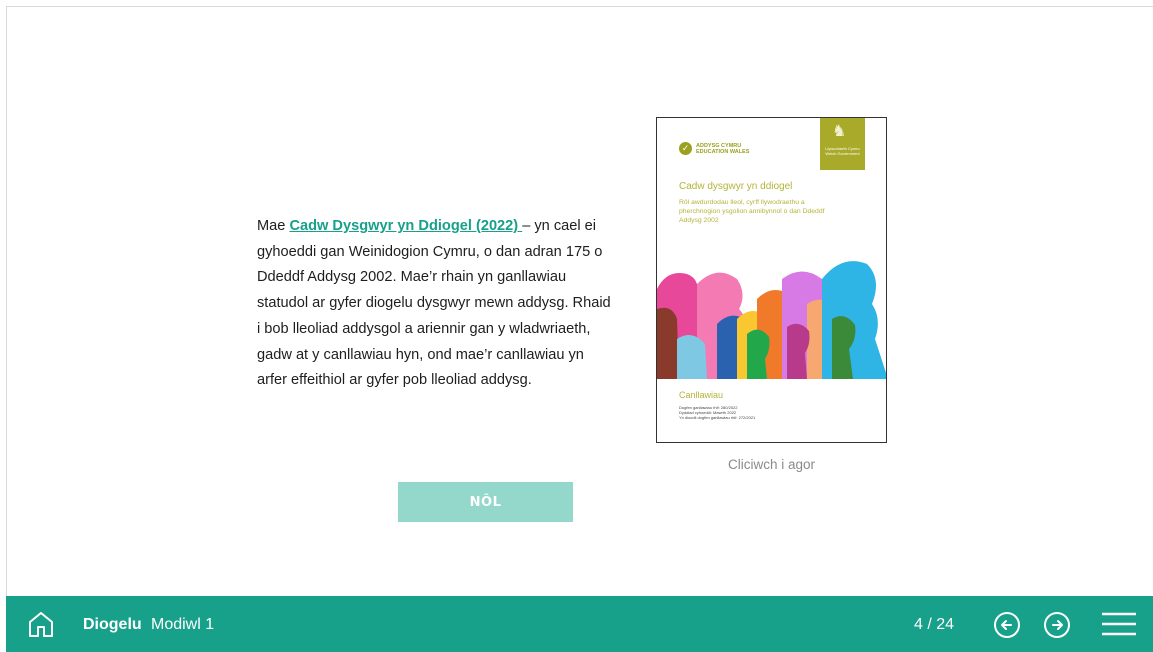 This screenshot has height=652, width=1153. I want to click on hamburger-menu-icon, so click(1119, 624).